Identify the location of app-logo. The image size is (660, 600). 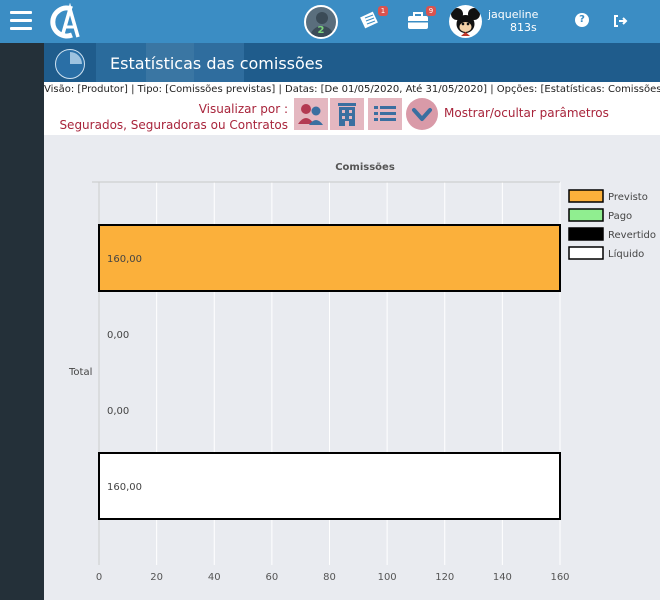
(65, 22).